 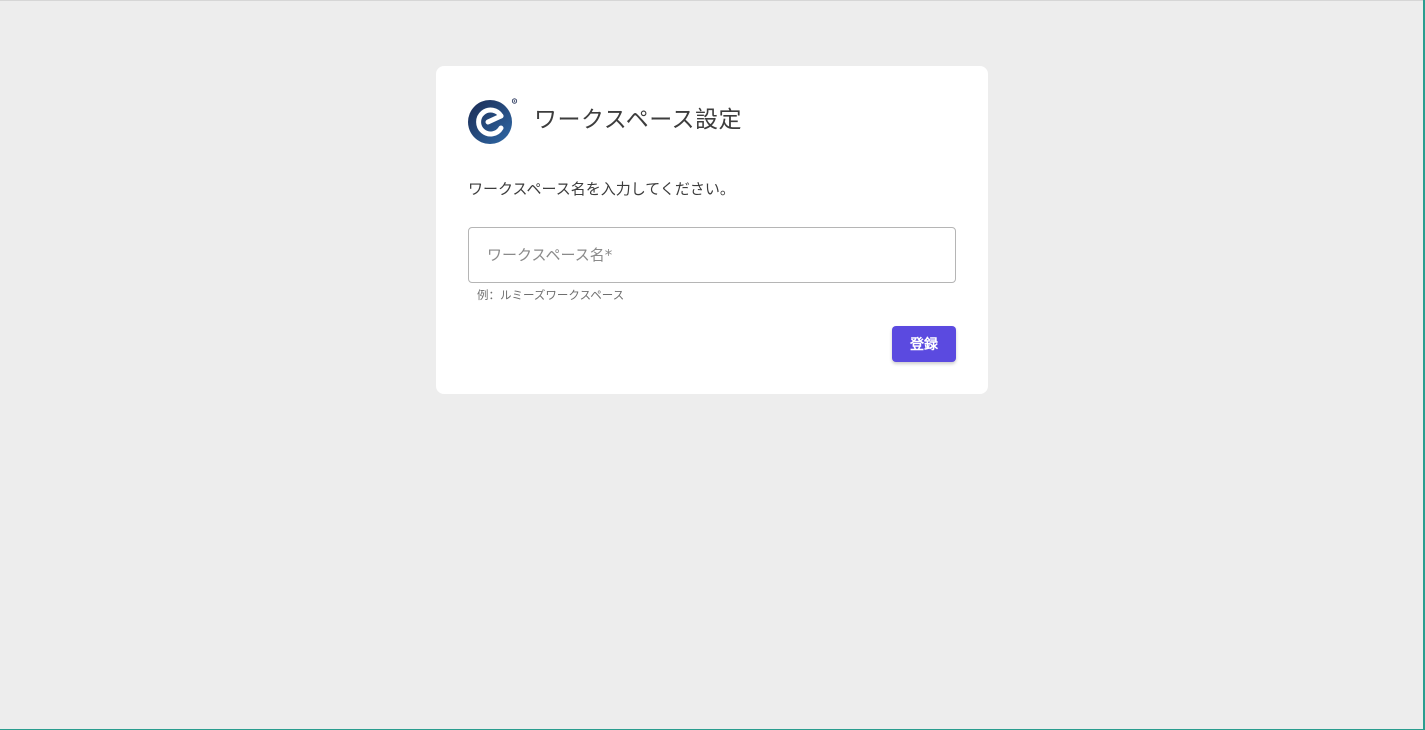 I want to click on register-button: 登録, so click(x=924, y=344).